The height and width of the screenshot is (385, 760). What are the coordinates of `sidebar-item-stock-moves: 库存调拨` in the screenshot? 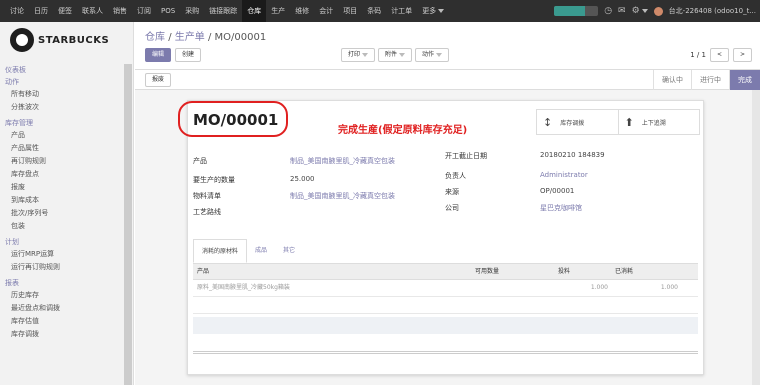 It's located at (65, 334).